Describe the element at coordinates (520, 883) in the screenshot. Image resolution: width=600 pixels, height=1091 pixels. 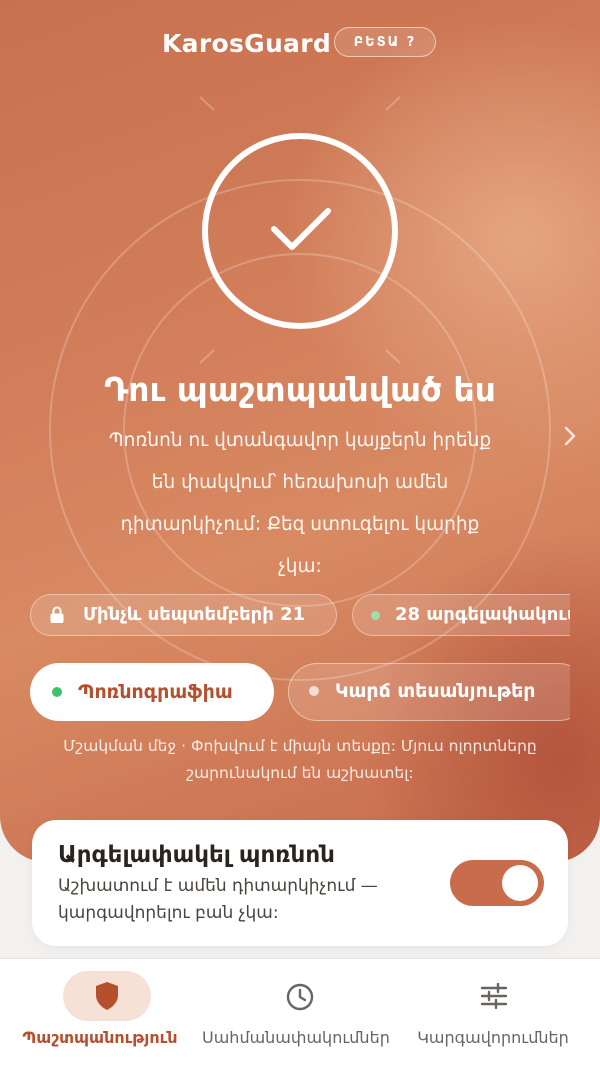
I see `toggle-knob` at that location.